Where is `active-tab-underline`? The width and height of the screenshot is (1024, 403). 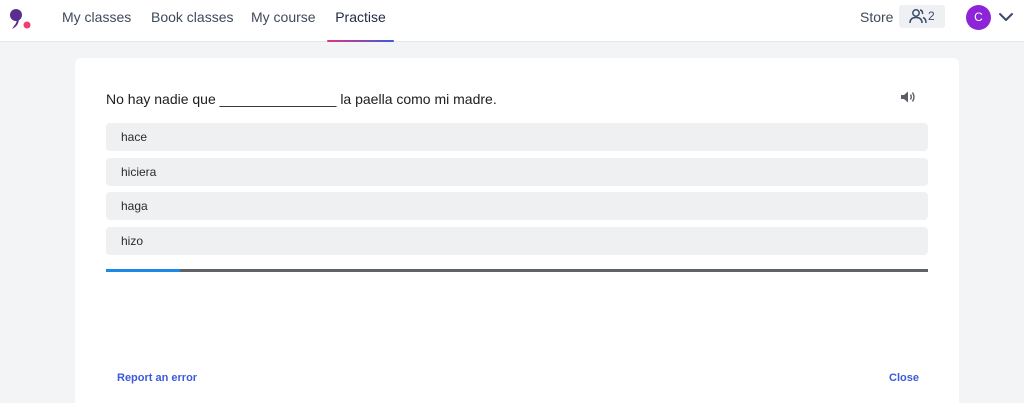 active-tab-underline is located at coordinates (360, 41).